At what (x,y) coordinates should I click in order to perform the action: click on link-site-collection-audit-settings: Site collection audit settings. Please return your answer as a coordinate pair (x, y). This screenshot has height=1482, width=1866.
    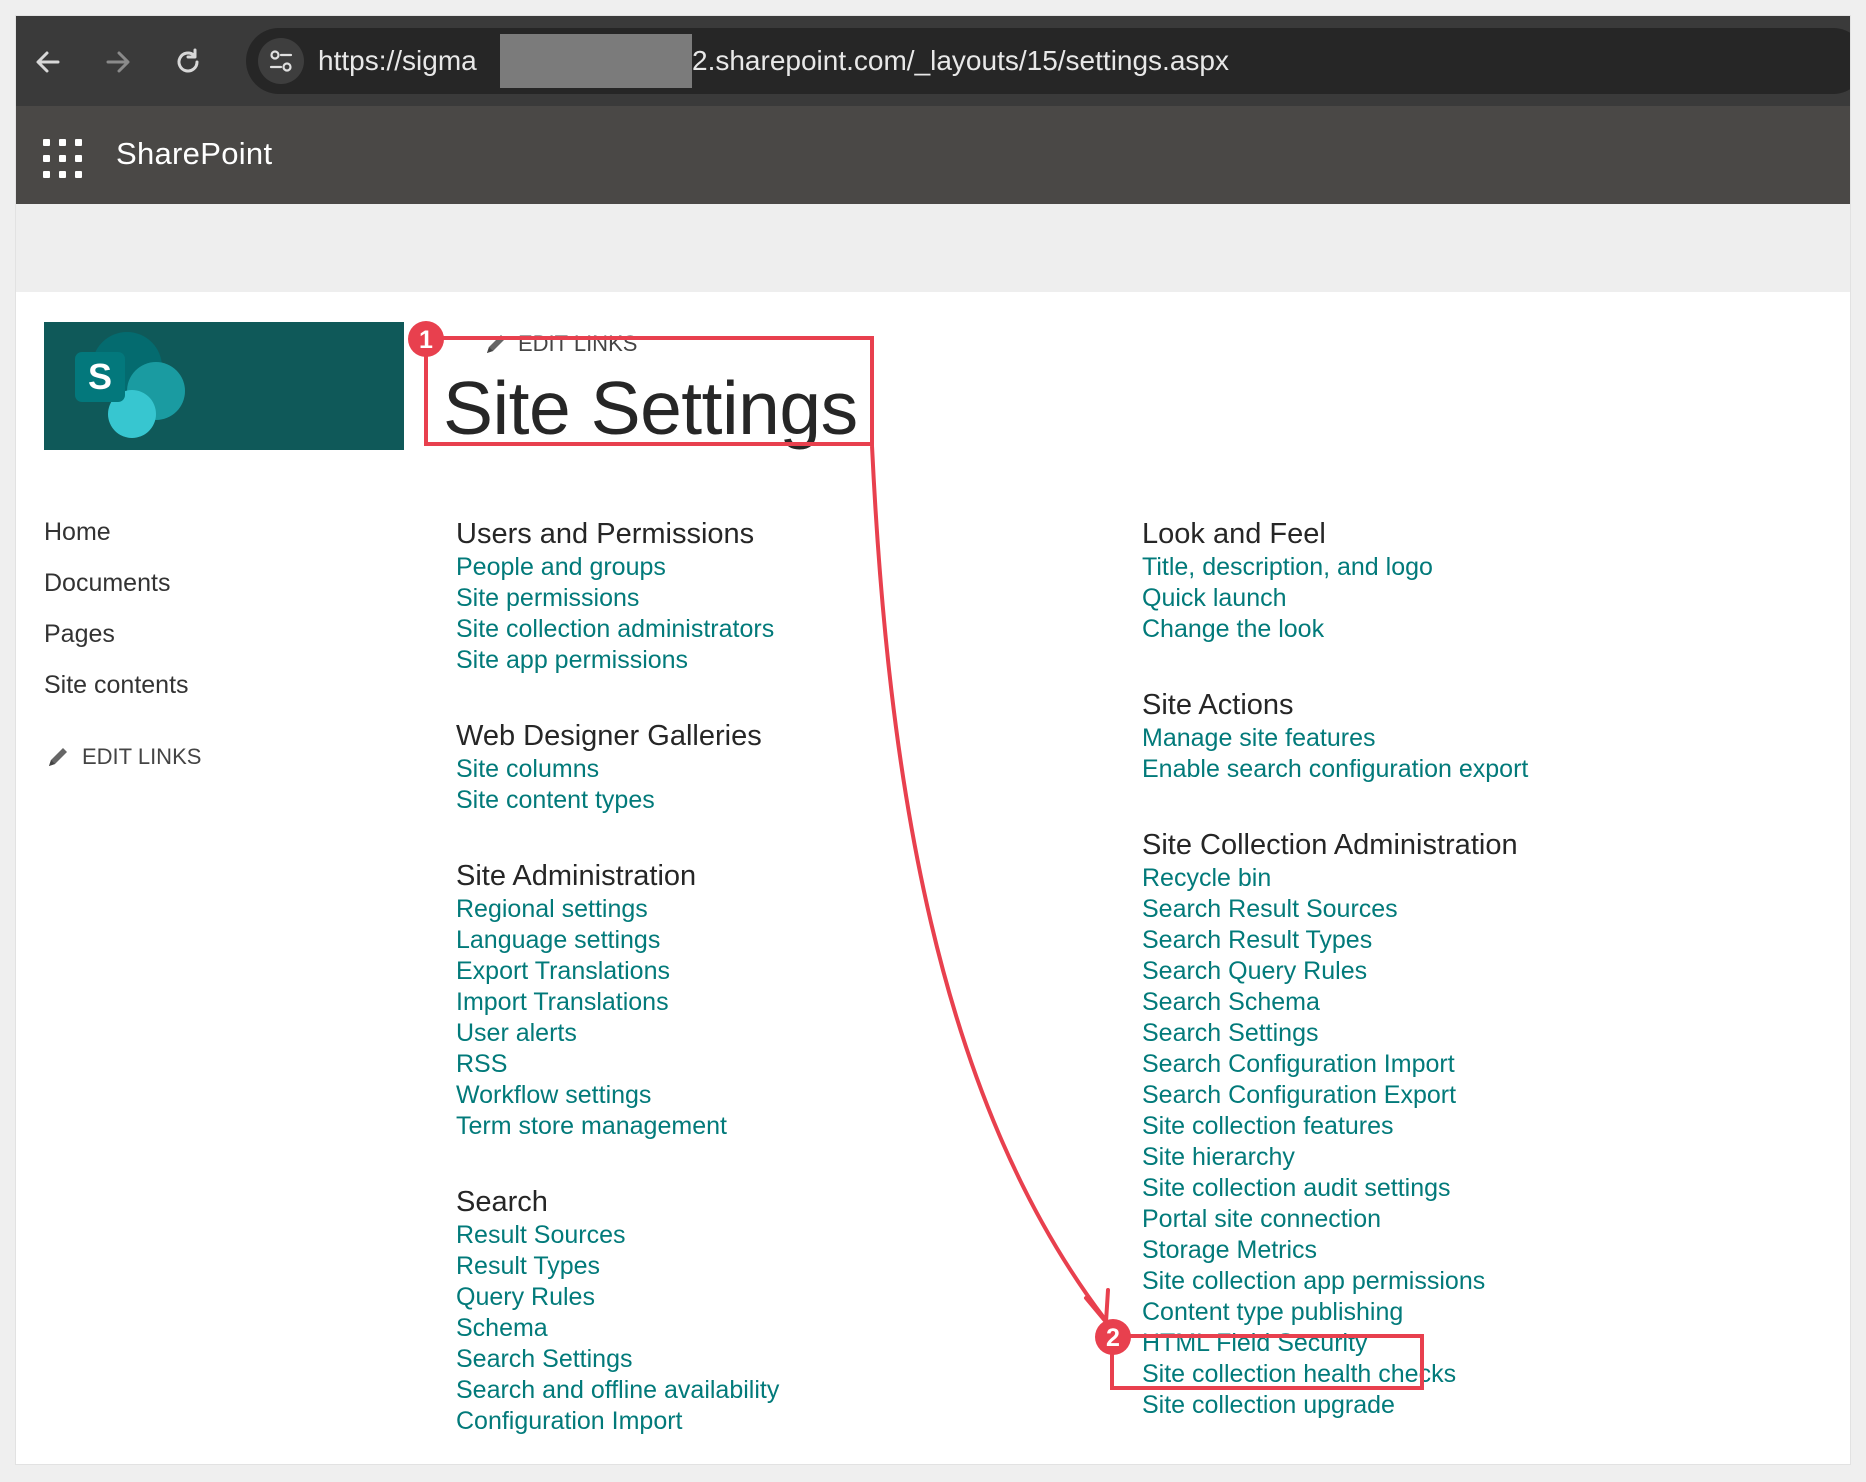
    Looking at the image, I should click on (1335, 1188).